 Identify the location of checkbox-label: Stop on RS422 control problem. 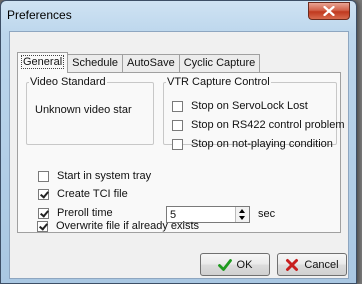
(268, 125).